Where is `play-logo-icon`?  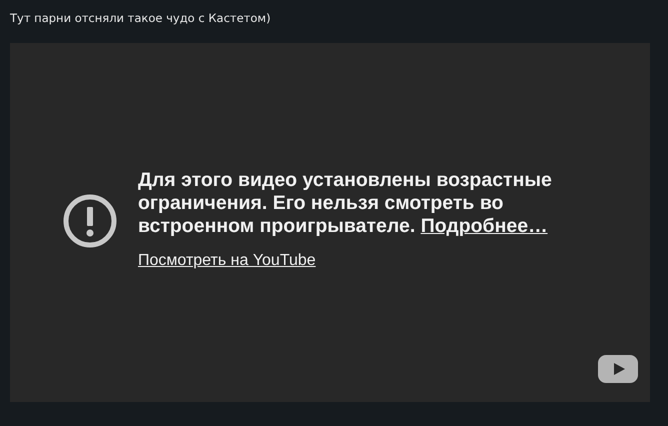
play-logo-icon is located at coordinates (618, 369).